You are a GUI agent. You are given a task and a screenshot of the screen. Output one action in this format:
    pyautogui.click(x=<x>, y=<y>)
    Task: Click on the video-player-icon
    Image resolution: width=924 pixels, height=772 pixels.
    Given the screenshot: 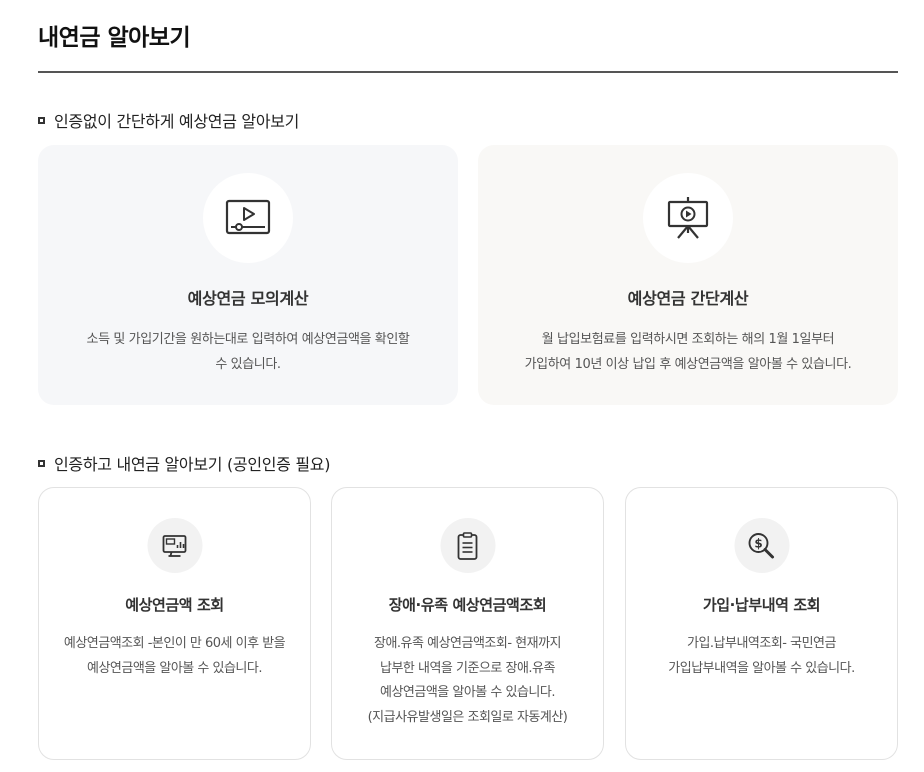 What is the action you would take?
    pyautogui.click(x=248, y=217)
    